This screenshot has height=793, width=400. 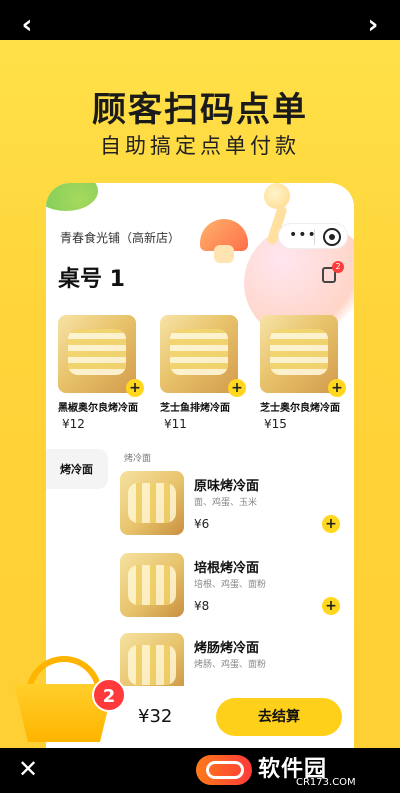 I want to click on watermark-logo-icon, so click(x=224, y=770).